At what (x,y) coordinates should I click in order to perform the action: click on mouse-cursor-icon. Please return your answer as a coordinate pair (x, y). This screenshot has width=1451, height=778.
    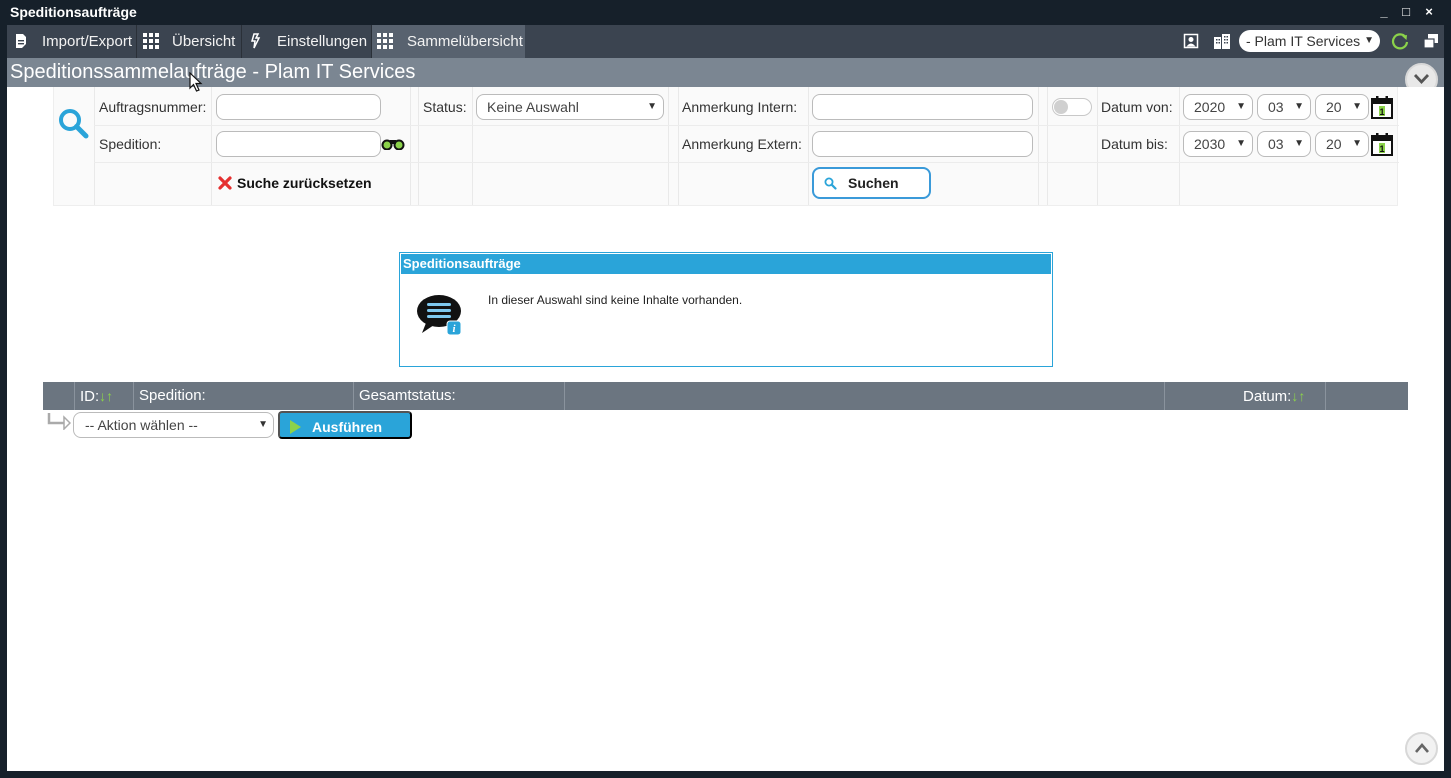
    Looking at the image, I should click on (196, 82).